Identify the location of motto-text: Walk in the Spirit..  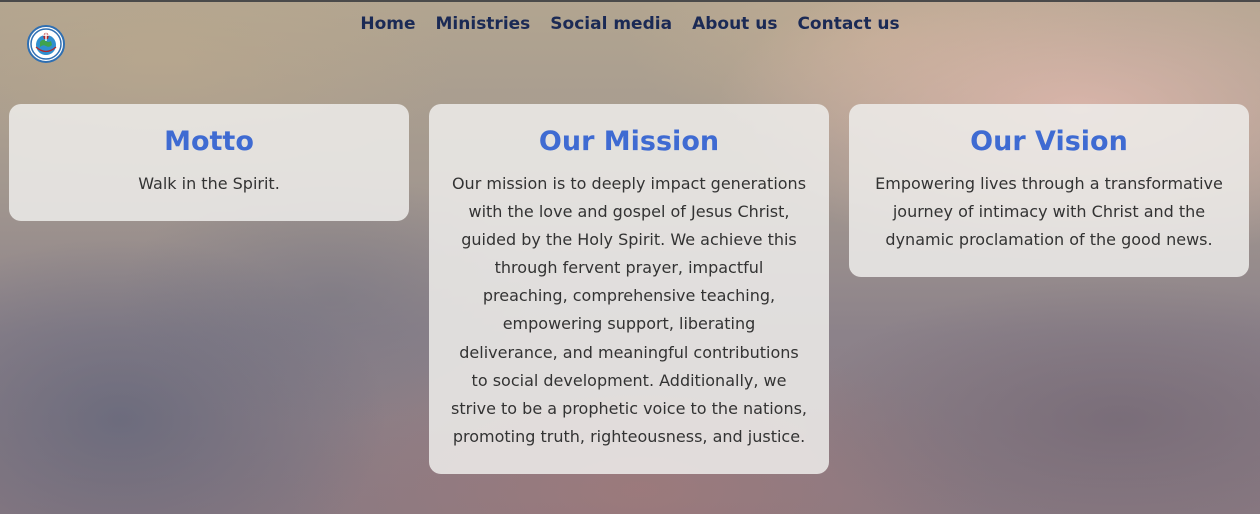
(209, 183).